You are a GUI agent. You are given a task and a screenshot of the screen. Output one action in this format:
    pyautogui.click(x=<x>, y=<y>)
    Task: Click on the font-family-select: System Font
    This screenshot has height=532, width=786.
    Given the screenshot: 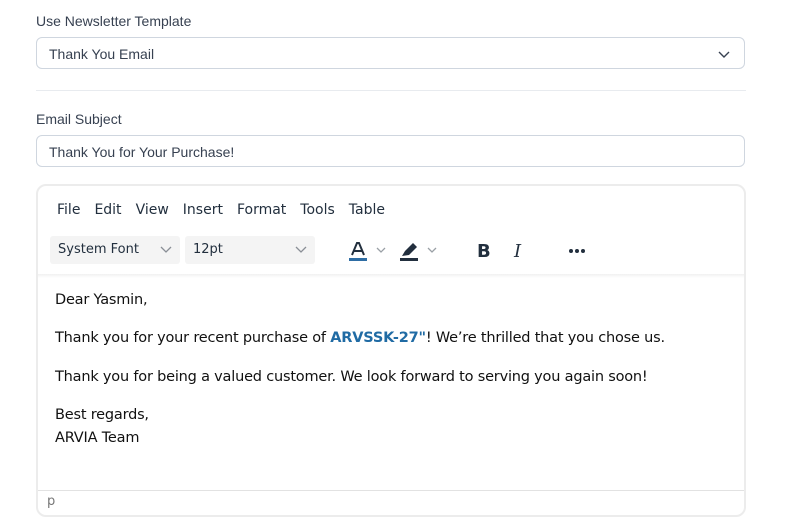 What is the action you would take?
    pyautogui.click(x=115, y=250)
    